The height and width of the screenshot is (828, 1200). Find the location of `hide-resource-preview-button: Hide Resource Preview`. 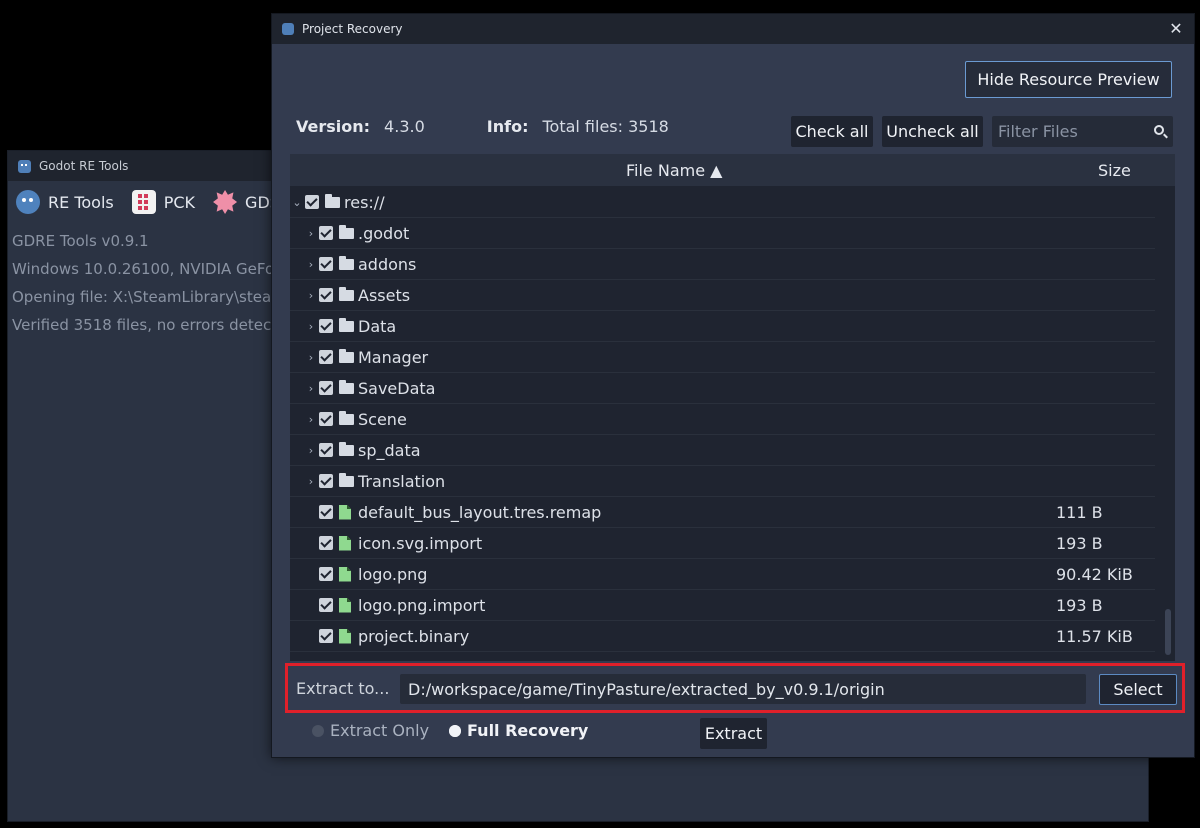

hide-resource-preview-button: Hide Resource Preview is located at coordinates (1068, 79).